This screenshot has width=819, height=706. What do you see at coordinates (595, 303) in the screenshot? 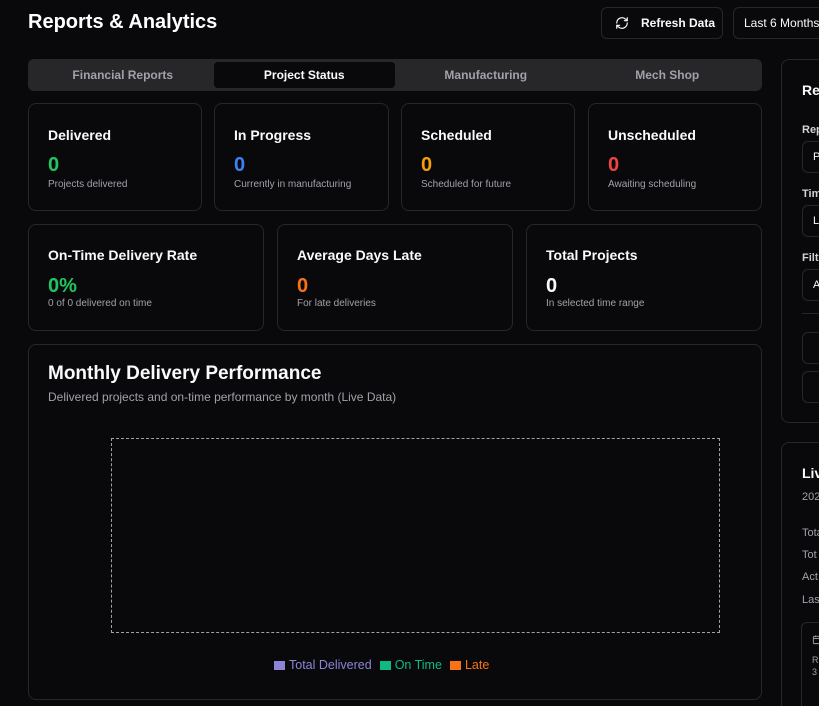
I see `card-description: In selected time range` at bounding box center [595, 303].